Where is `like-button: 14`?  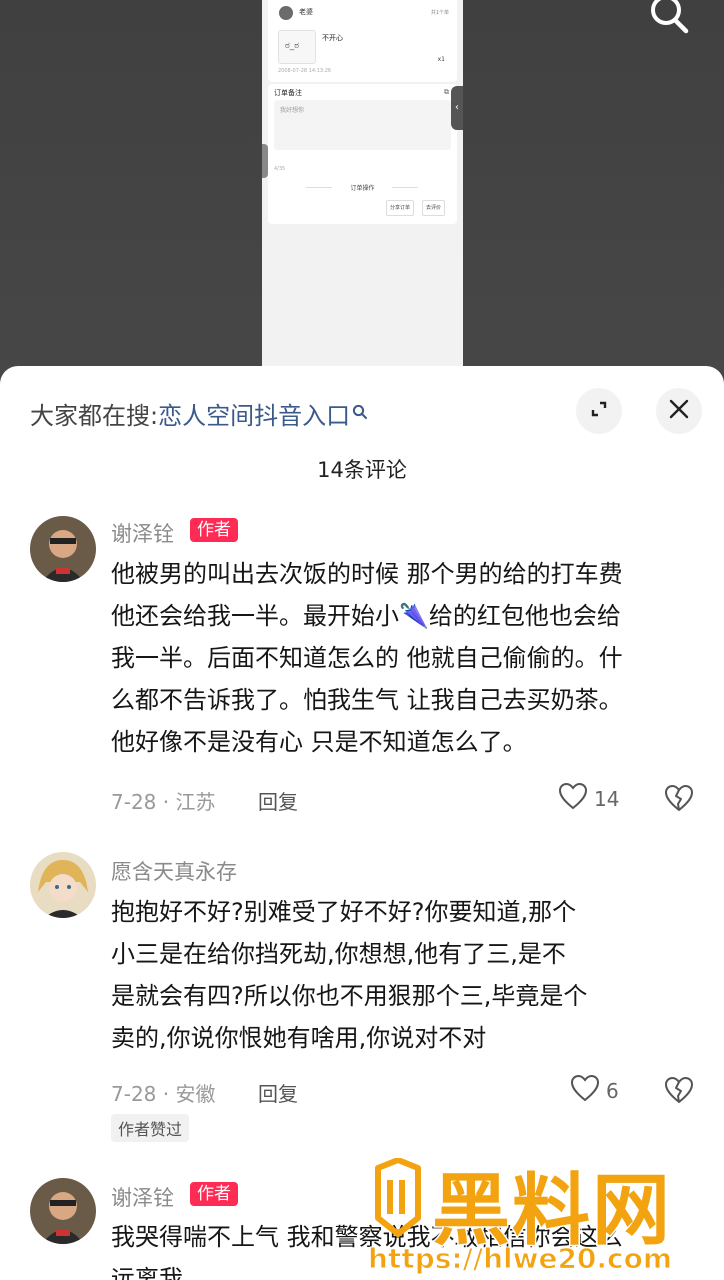
like-button: 14 is located at coordinates (588, 798).